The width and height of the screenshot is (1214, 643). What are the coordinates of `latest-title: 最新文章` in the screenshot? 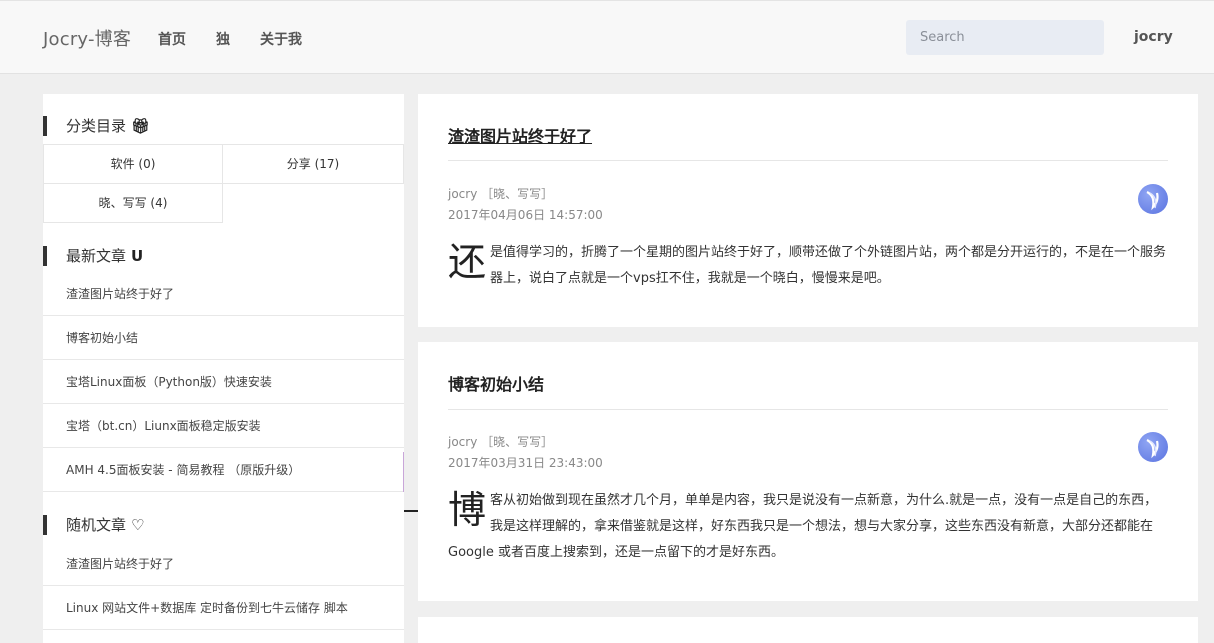 It's located at (96, 256).